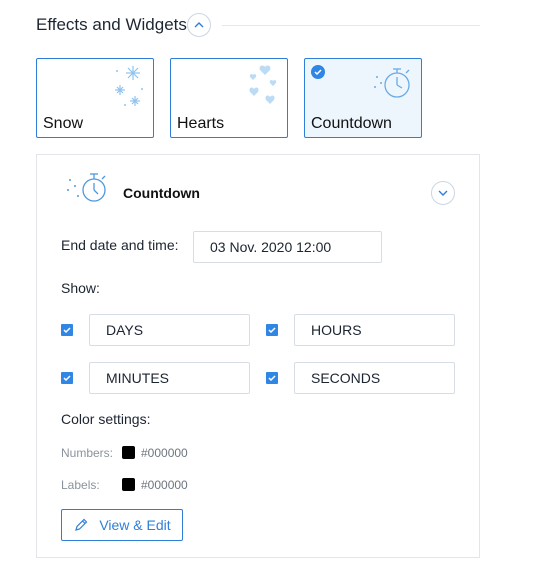  Describe the element at coordinates (81, 524) in the screenshot. I see `pencil-icon` at that location.